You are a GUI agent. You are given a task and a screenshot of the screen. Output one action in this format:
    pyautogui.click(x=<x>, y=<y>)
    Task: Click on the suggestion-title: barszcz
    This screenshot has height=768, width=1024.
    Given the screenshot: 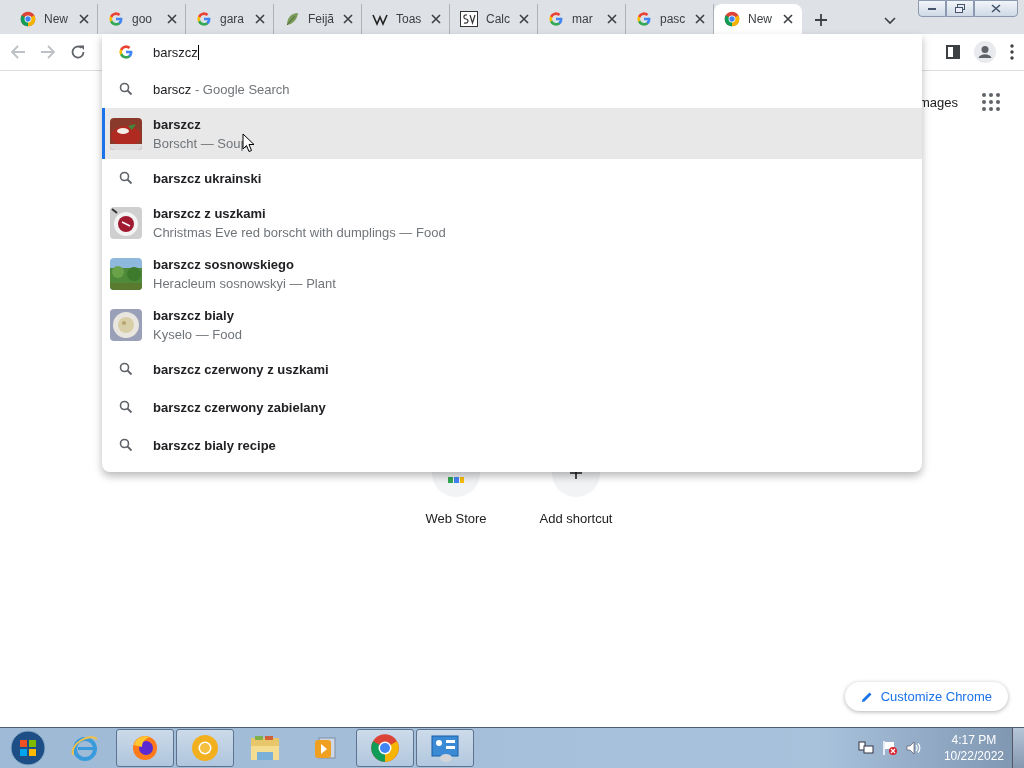 What is the action you would take?
    pyautogui.click(x=177, y=124)
    